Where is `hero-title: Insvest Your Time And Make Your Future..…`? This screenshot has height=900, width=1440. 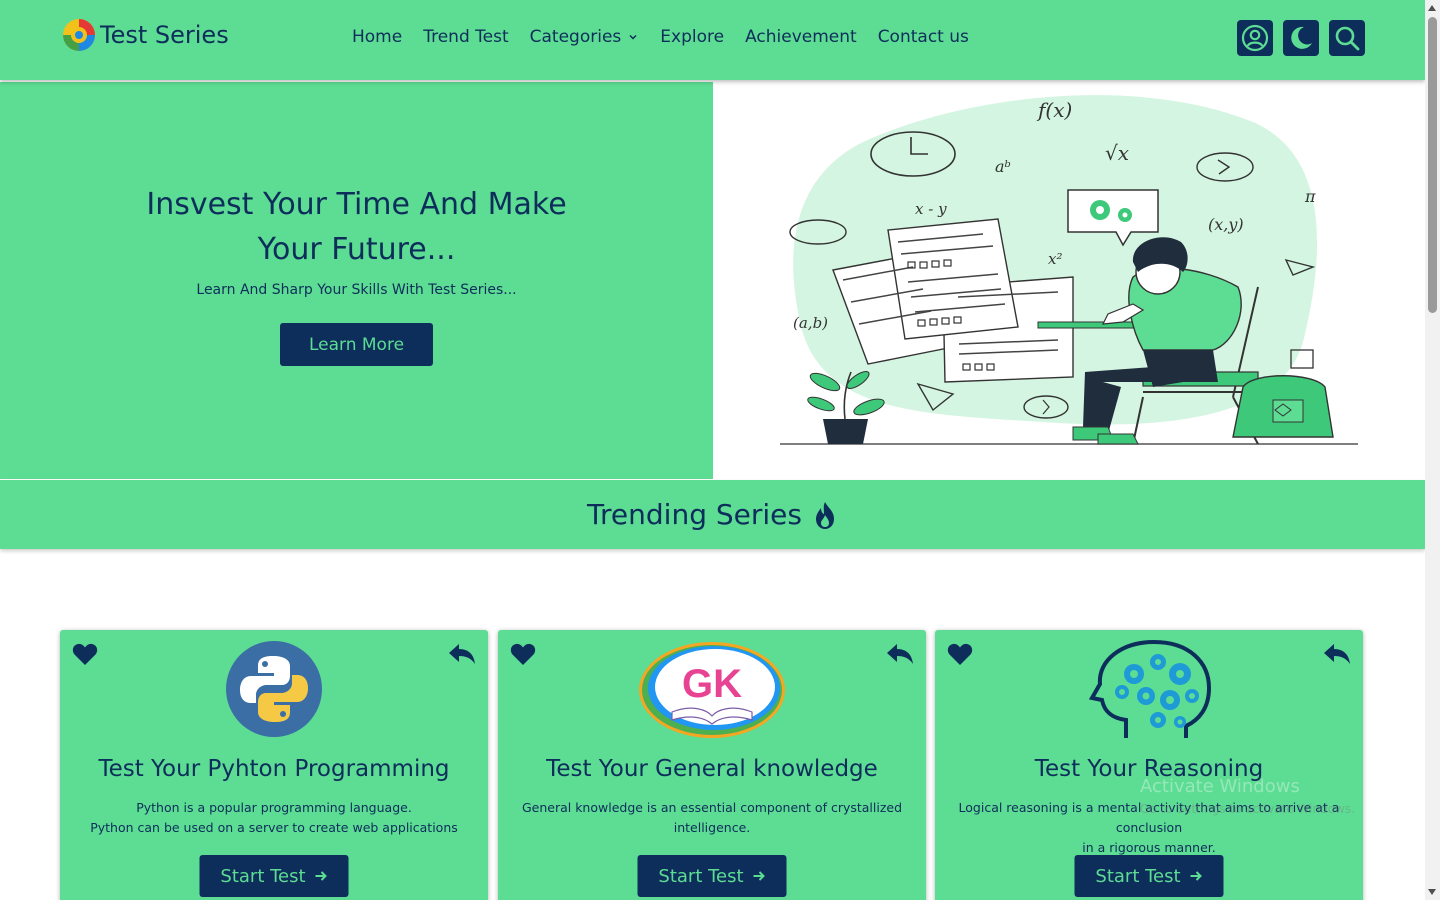 hero-title: Insvest Your Time And Make Your Future..… is located at coordinates (356, 227).